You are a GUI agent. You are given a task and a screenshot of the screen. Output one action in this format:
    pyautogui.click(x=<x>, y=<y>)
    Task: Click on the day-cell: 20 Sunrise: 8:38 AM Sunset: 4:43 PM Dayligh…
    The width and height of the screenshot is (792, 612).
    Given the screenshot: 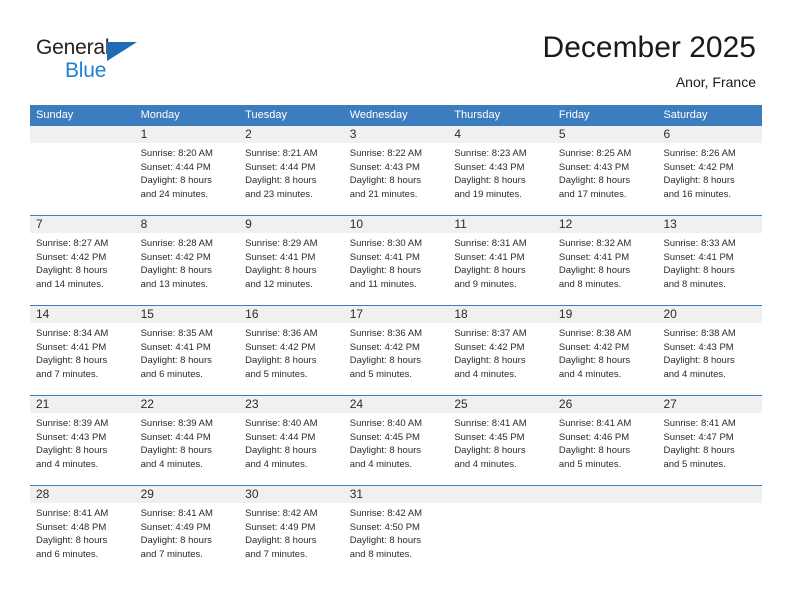 What is the action you would take?
    pyautogui.click(x=710, y=350)
    